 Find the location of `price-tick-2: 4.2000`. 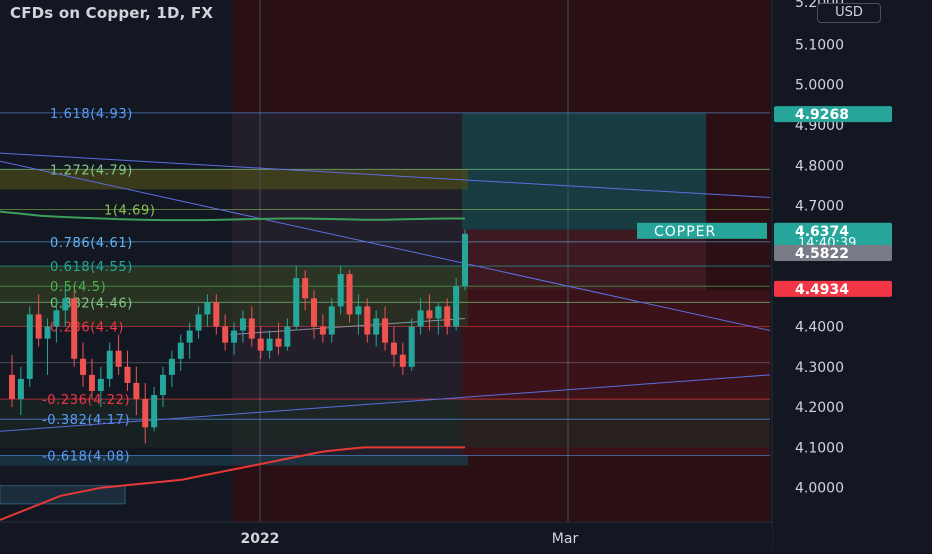

price-tick-2: 4.2000 is located at coordinates (819, 408).